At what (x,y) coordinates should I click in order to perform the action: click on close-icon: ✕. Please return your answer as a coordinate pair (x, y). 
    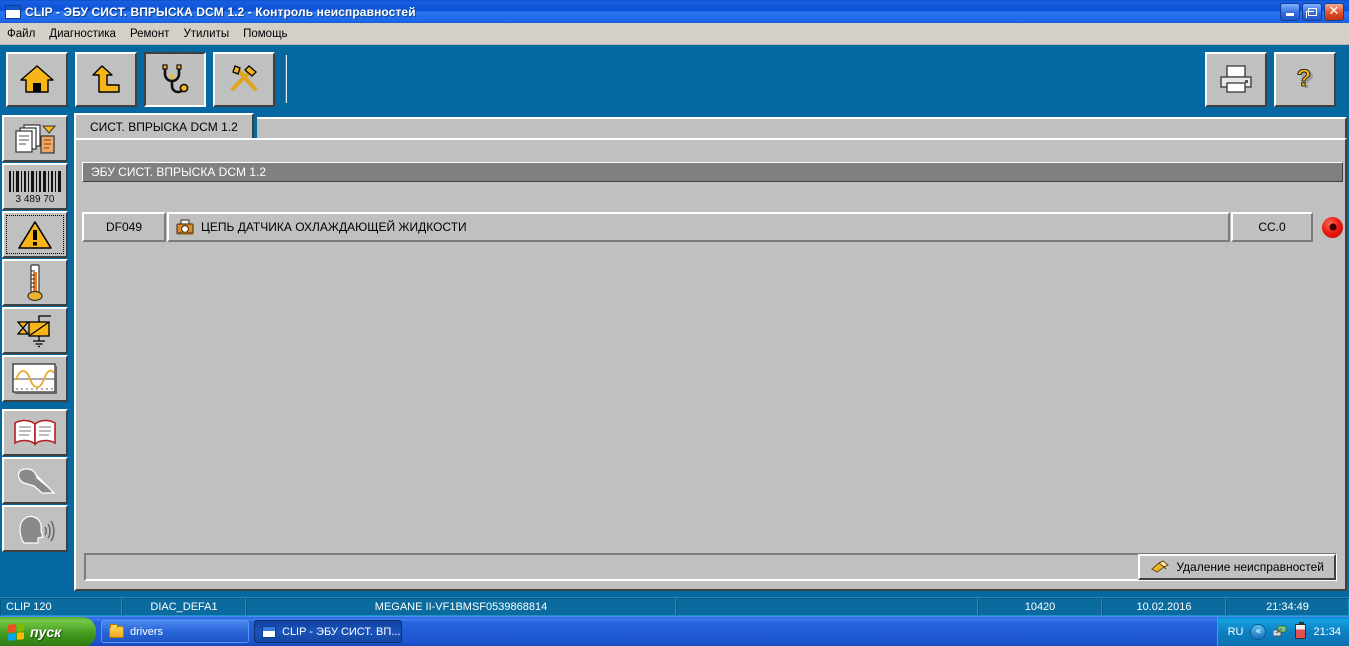
    Looking at the image, I should click on (1334, 11).